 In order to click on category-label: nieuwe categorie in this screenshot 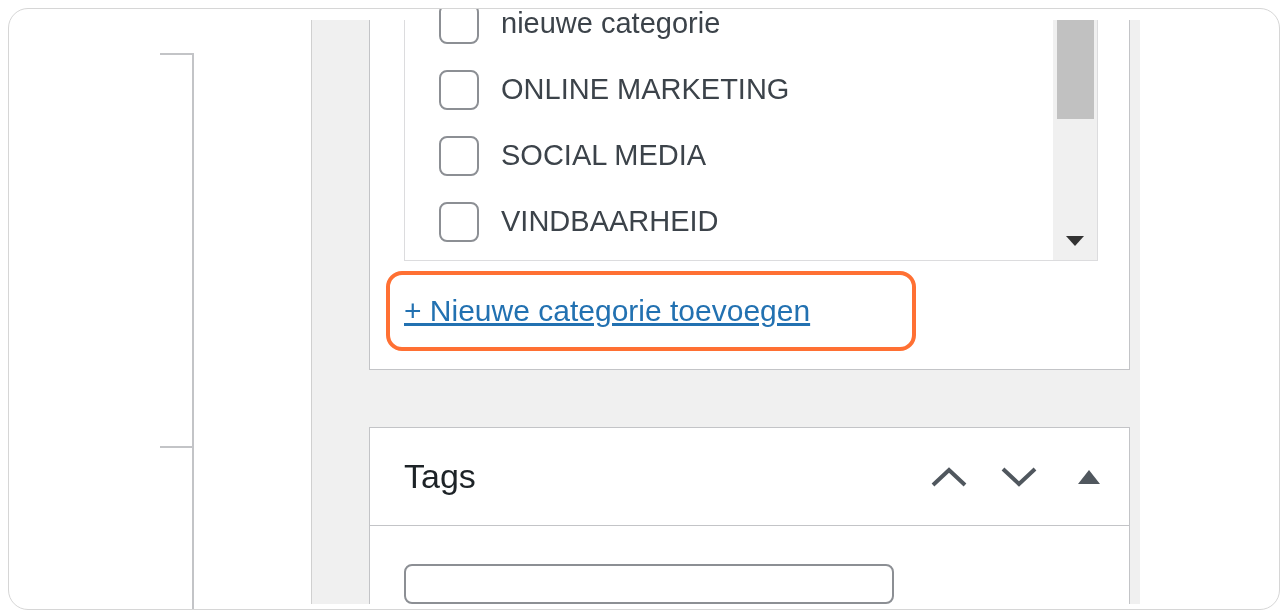, I will do `click(611, 24)`.